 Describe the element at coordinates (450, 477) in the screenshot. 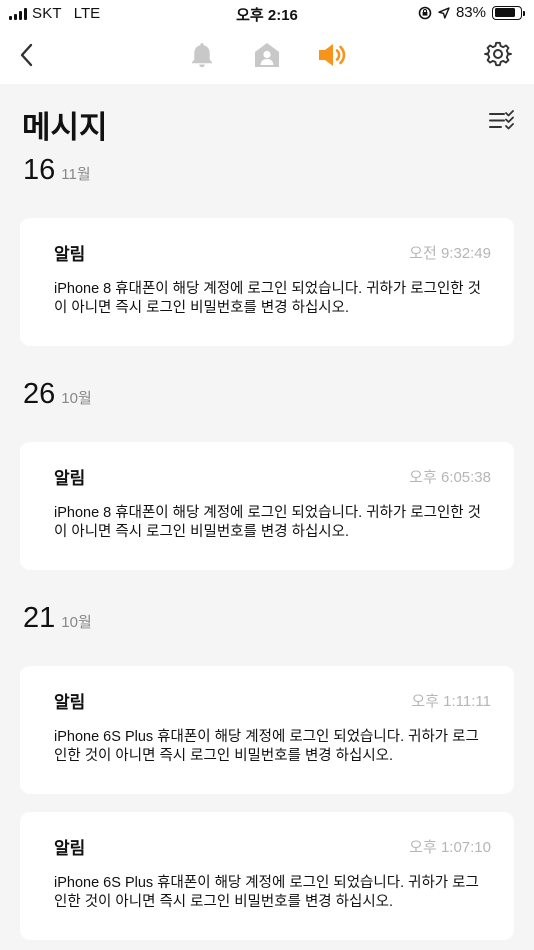

I see `message-time: 오후 6:05:38` at that location.